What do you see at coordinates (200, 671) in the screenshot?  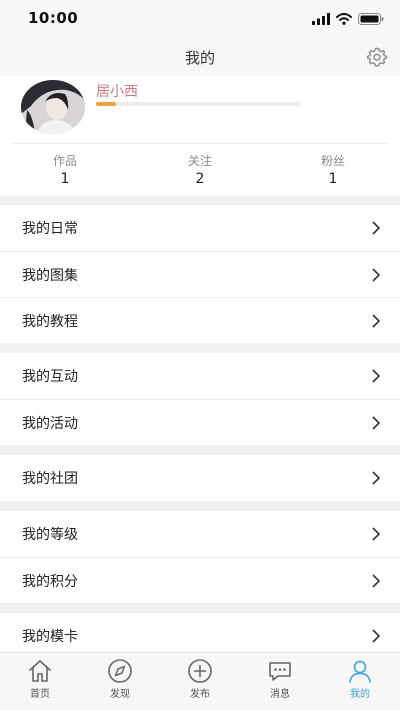 I see `plus-circle-icon` at bounding box center [200, 671].